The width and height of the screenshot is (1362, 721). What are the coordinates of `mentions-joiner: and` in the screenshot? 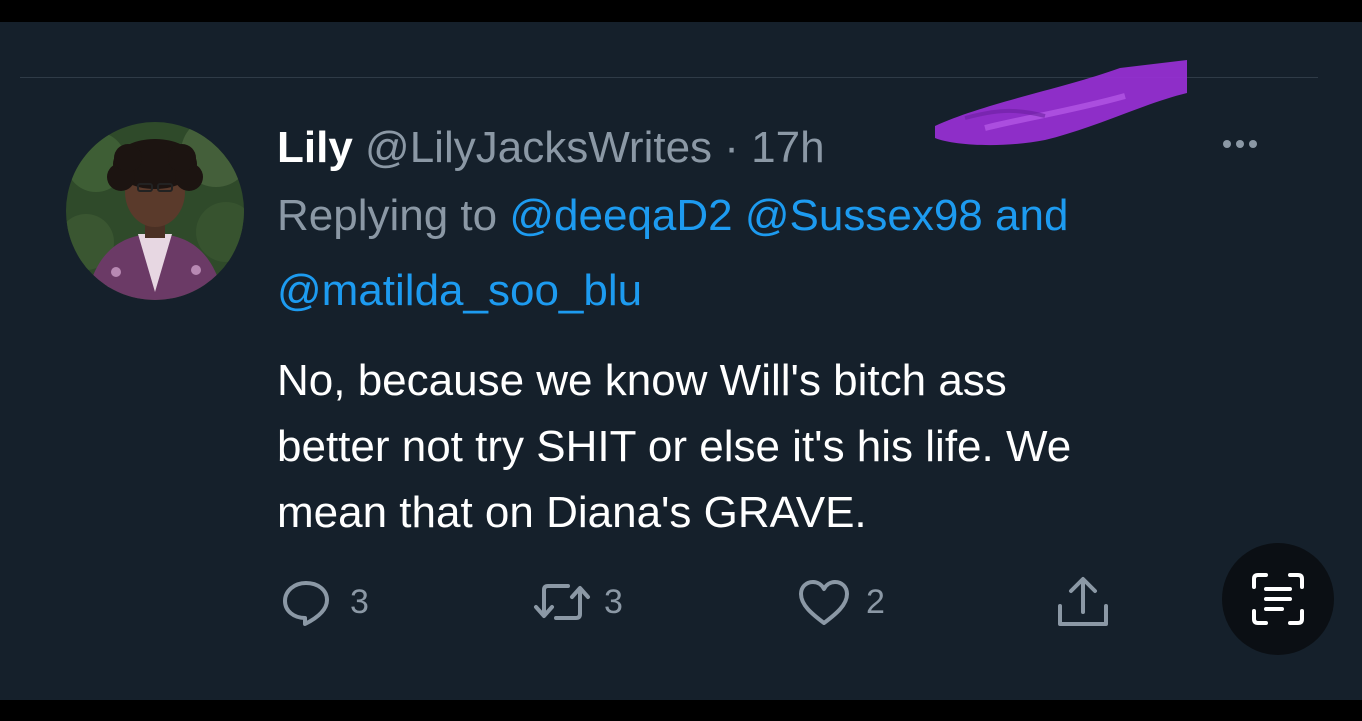 It's located at (1031, 215).